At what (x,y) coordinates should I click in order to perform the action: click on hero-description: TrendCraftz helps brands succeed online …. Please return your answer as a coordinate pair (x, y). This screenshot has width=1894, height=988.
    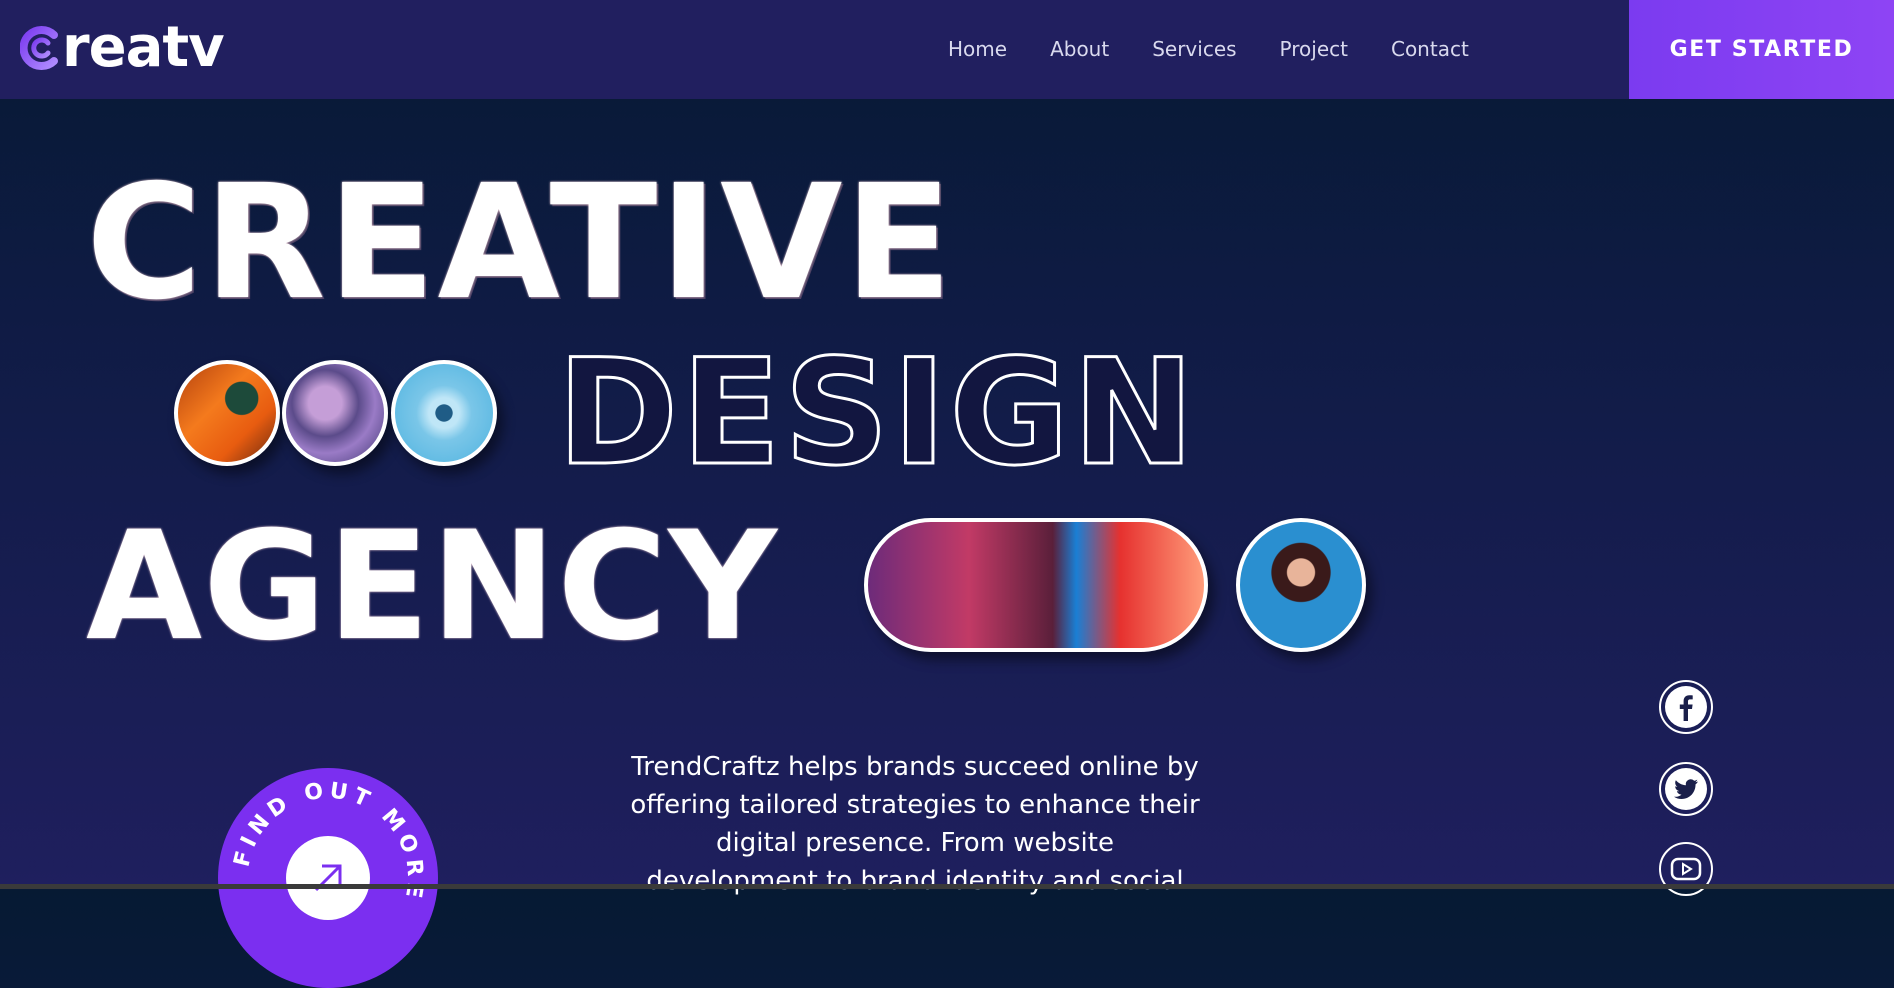
    Looking at the image, I should click on (915, 824).